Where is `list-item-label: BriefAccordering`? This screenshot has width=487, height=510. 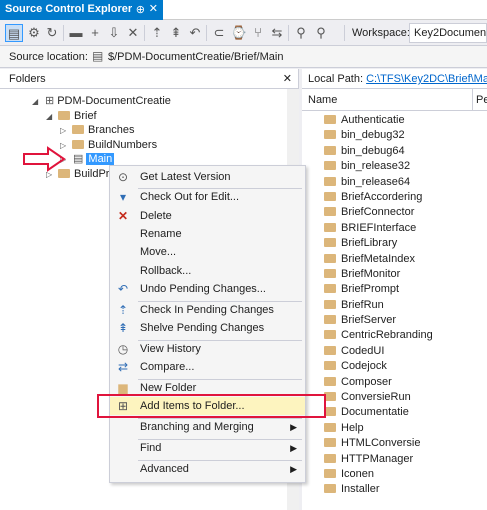 list-item-label: BriefAccordering is located at coordinates (382, 196).